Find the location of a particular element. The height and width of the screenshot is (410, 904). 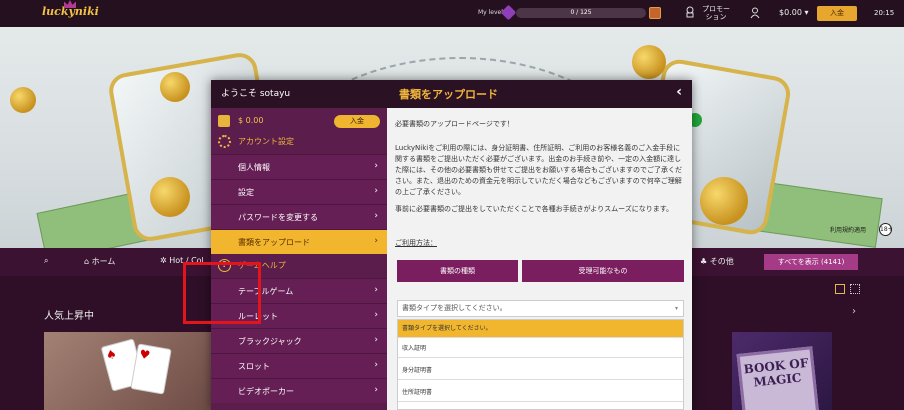

grid-view-icon is located at coordinates (840, 289).